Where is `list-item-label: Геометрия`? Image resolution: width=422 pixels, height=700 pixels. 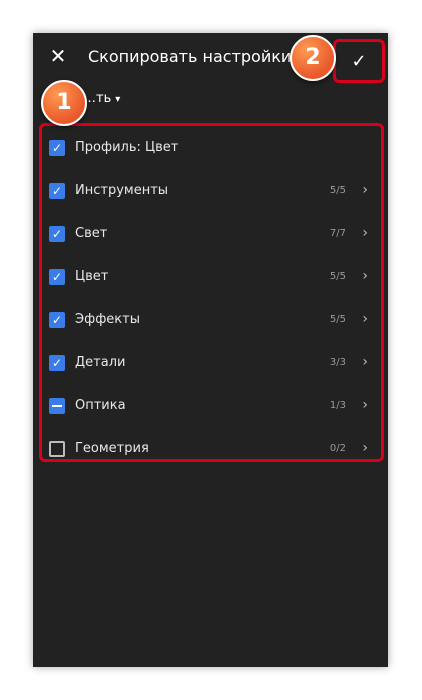 list-item-label: Геометрия is located at coordinates (112, 448).